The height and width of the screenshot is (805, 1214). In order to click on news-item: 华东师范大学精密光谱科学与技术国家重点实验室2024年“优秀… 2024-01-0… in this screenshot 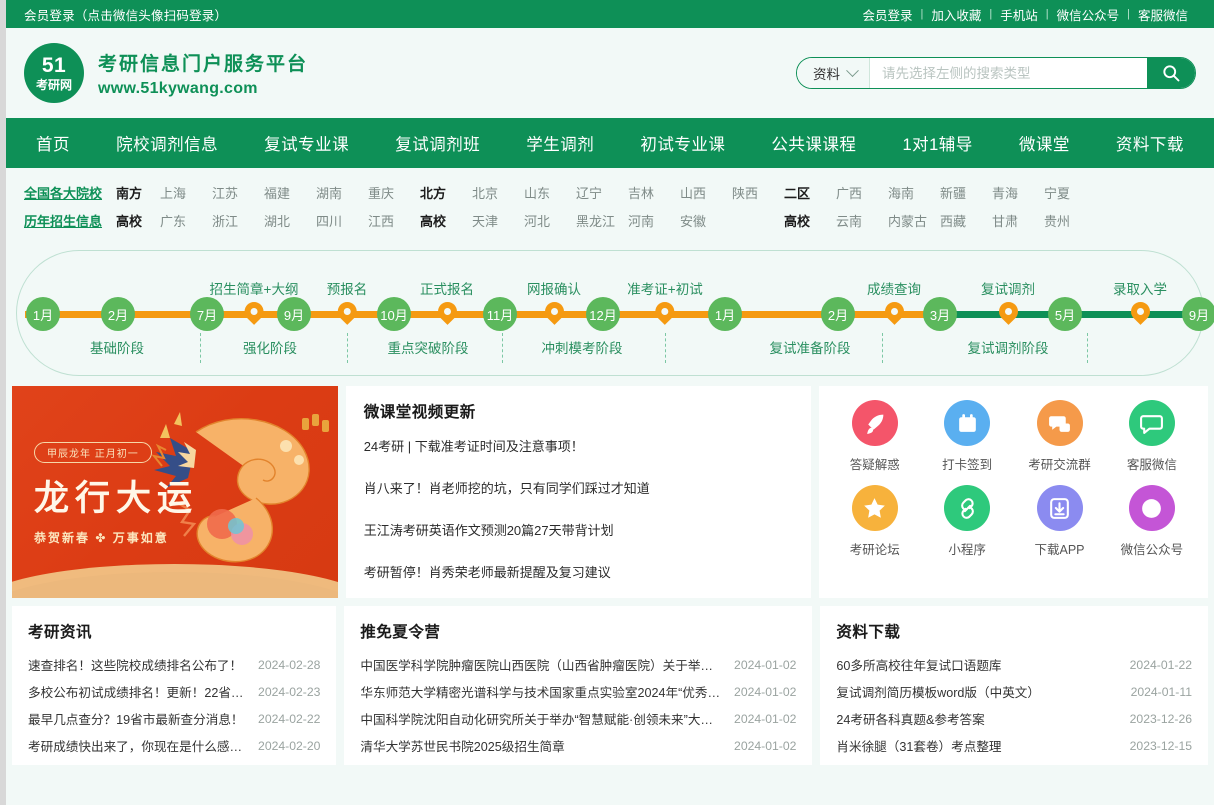, I will do `click(578, 691)`.